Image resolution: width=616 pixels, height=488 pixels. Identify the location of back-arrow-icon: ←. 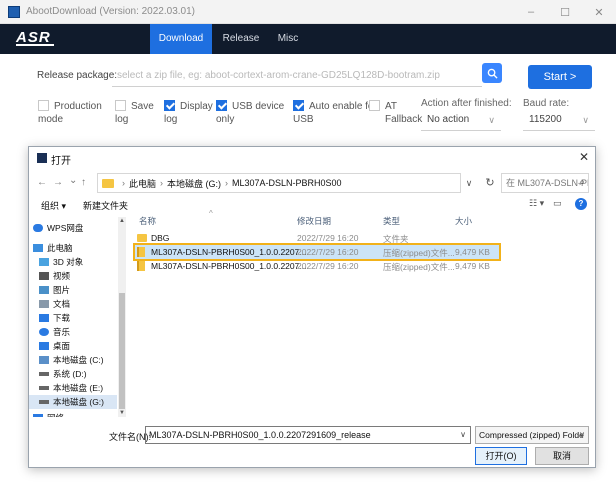
(42, 182).